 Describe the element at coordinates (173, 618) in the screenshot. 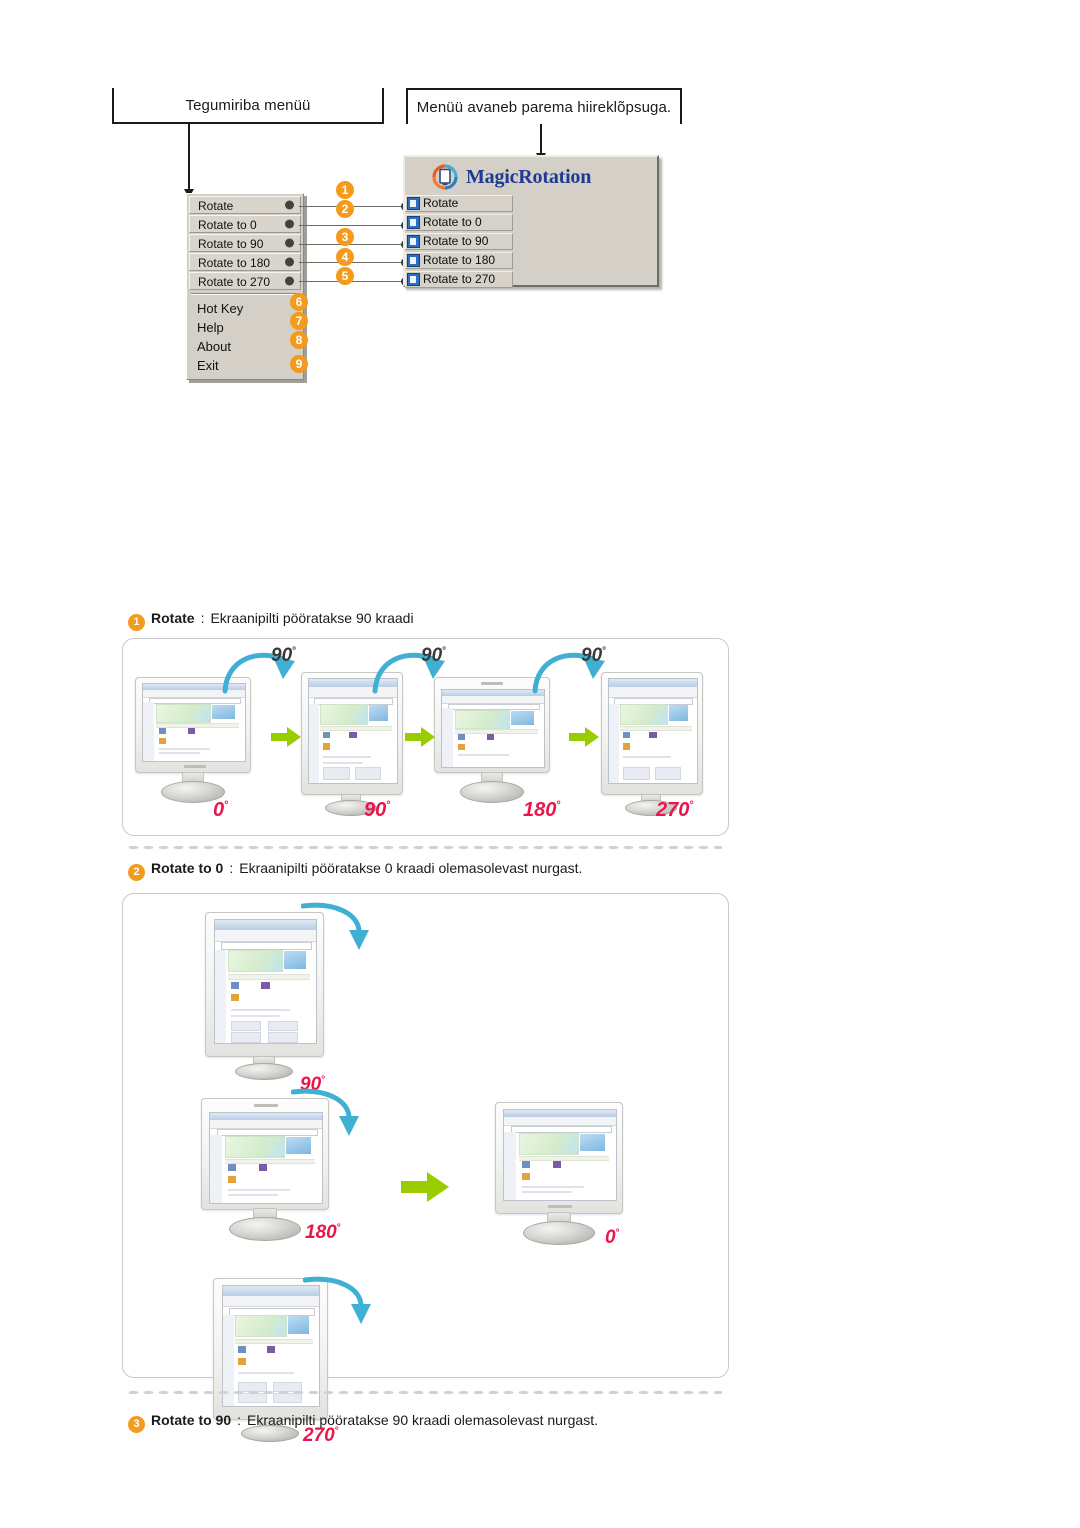

I see `section-1-term: Rotate` at that location.